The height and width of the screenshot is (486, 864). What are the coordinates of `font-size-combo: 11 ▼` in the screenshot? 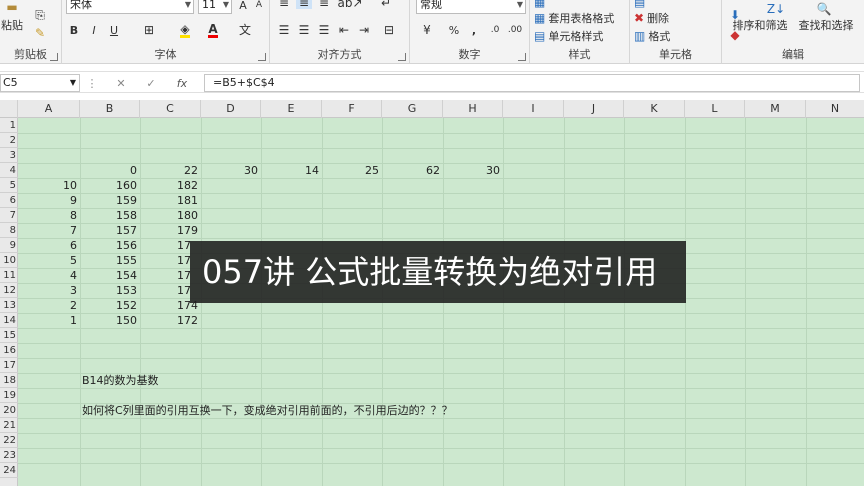 It's located at (215, 7).